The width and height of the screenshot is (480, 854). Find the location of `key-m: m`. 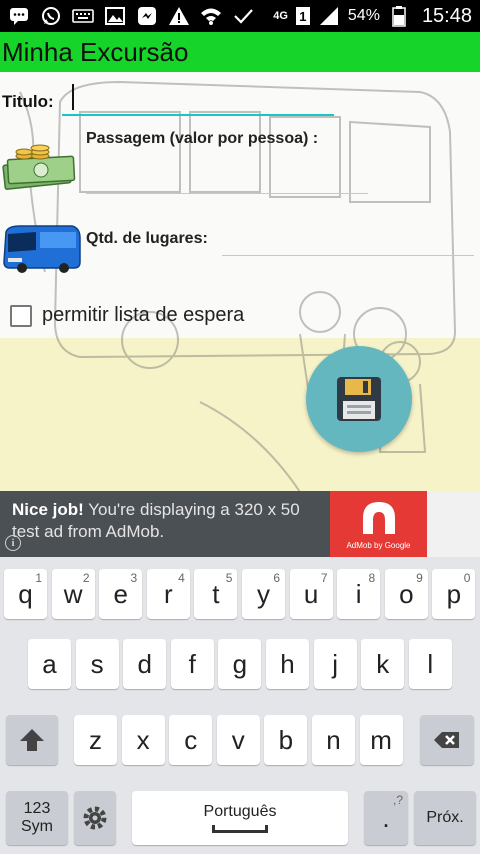

key-m: m is located at coordinates (381, 740).